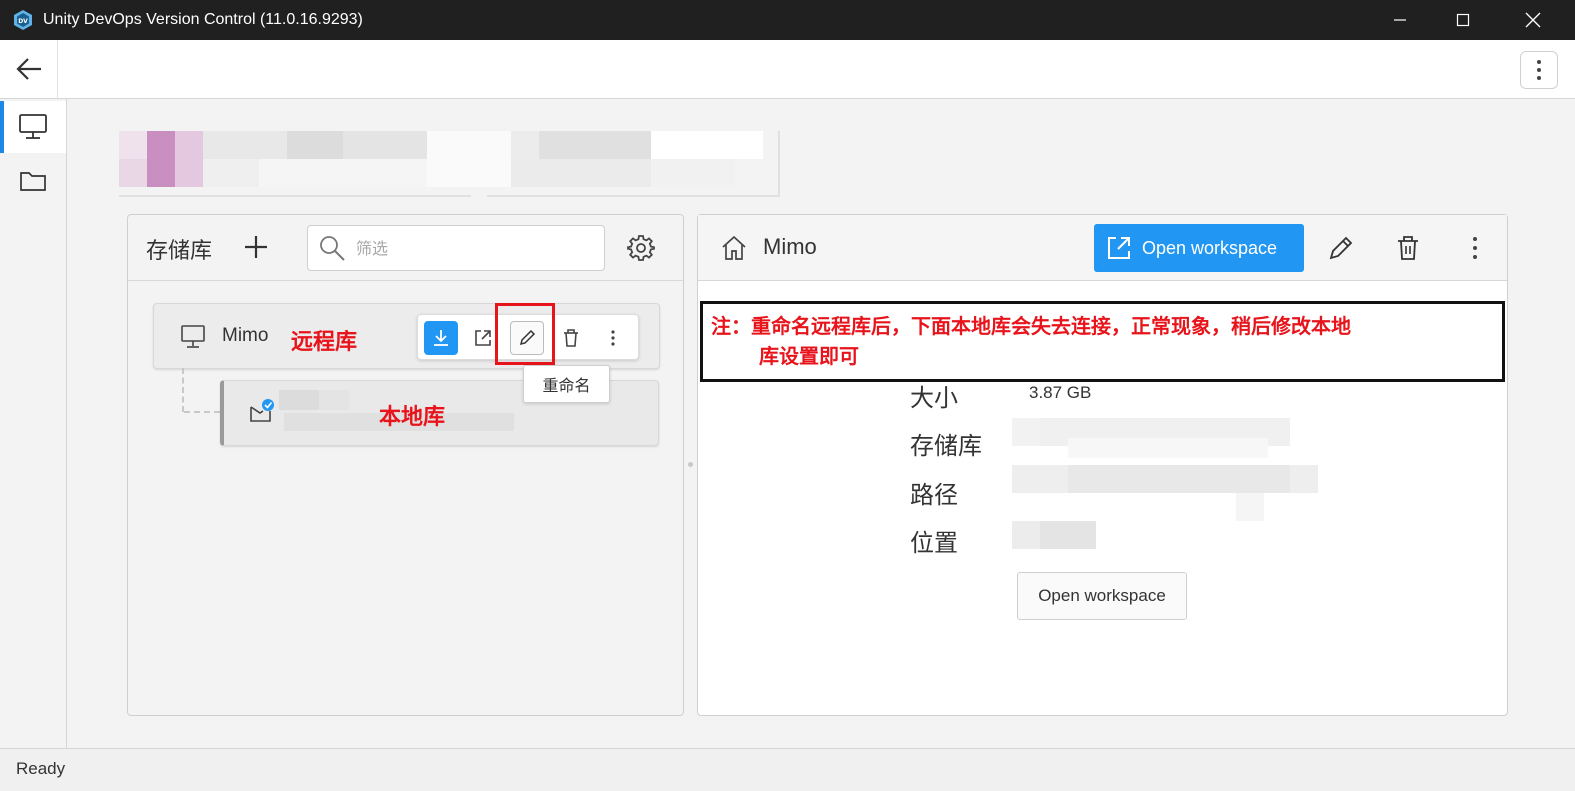  What do you see at coordinates (1210, 247) in the screenshot?
I see `open-workspace-label: Open workspace` at bounding box center [1210, 247].